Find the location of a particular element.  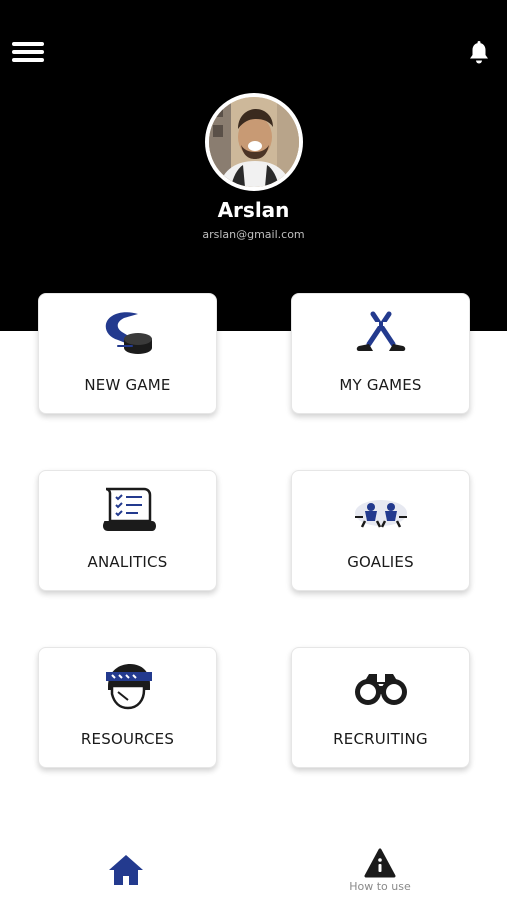

checklist-scroll-icon is located at coordinates (129, 509).